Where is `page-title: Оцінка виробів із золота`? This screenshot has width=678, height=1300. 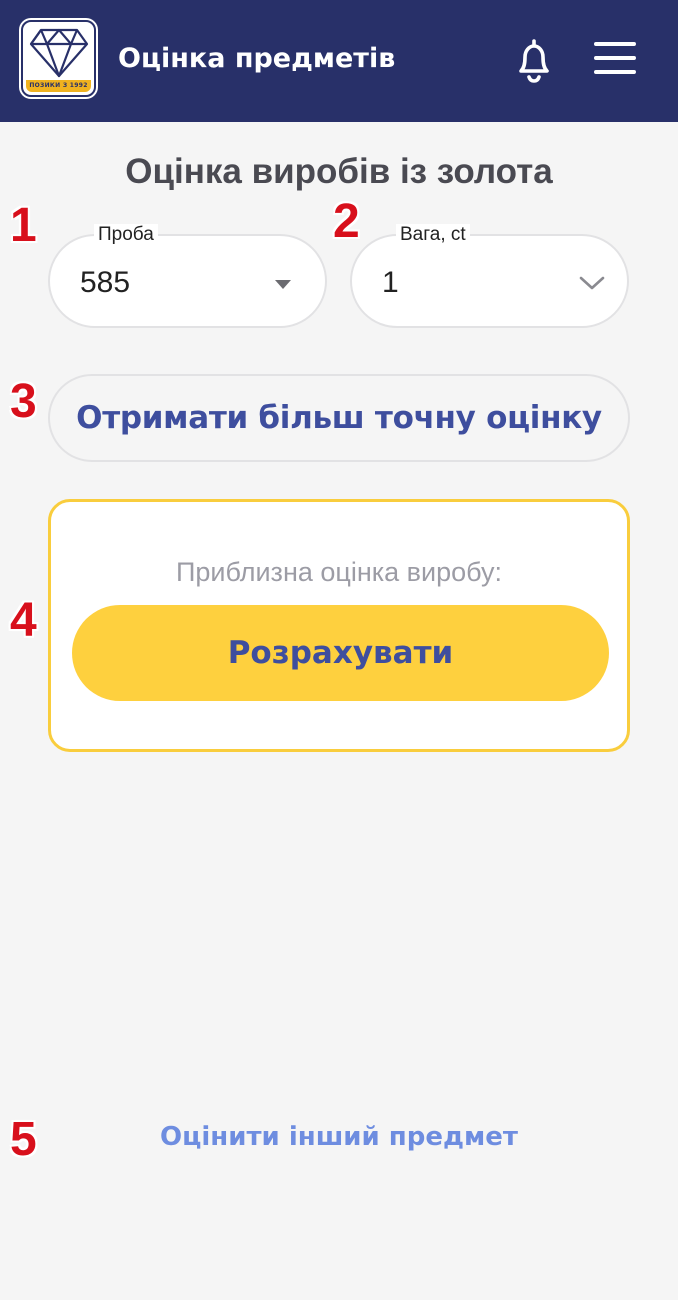 page-title: Оцінка виробів із золота is located at coordinates (339, 171).